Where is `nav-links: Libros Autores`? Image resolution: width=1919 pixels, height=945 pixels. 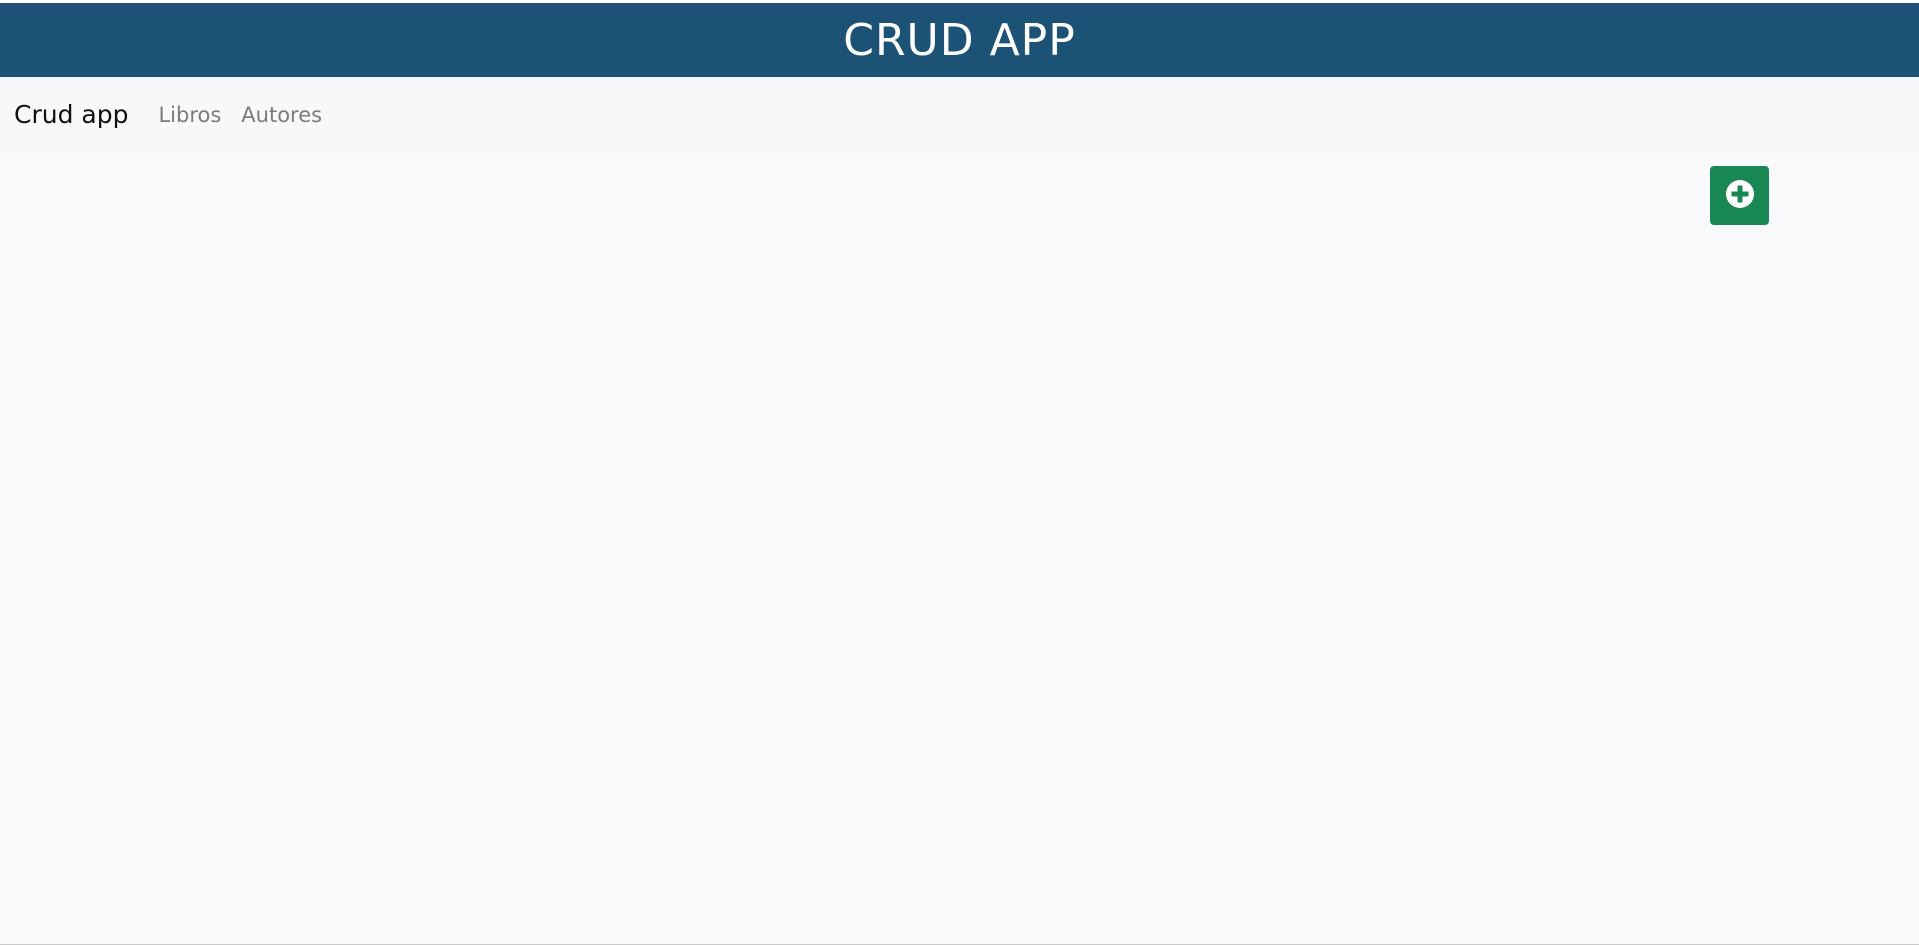
nav-links: Libros Autores is located at coordinates (240, 115).